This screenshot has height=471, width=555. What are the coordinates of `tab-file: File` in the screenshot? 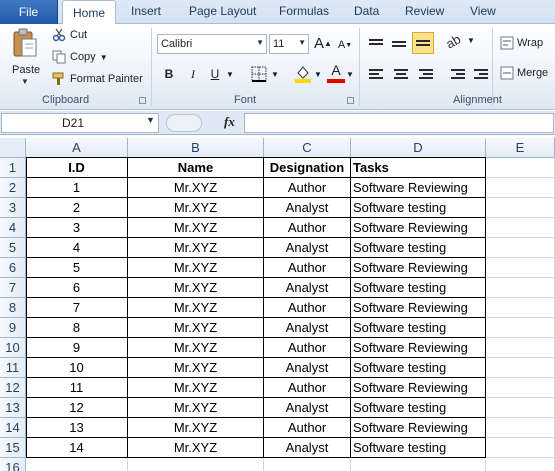 It's located at (29, 12).